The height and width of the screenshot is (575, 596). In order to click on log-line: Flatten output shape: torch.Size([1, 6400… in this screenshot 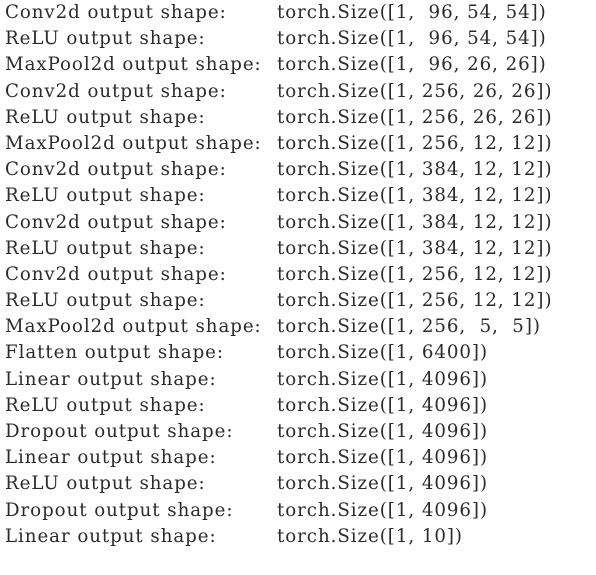, I will do `click(298, 353)`.